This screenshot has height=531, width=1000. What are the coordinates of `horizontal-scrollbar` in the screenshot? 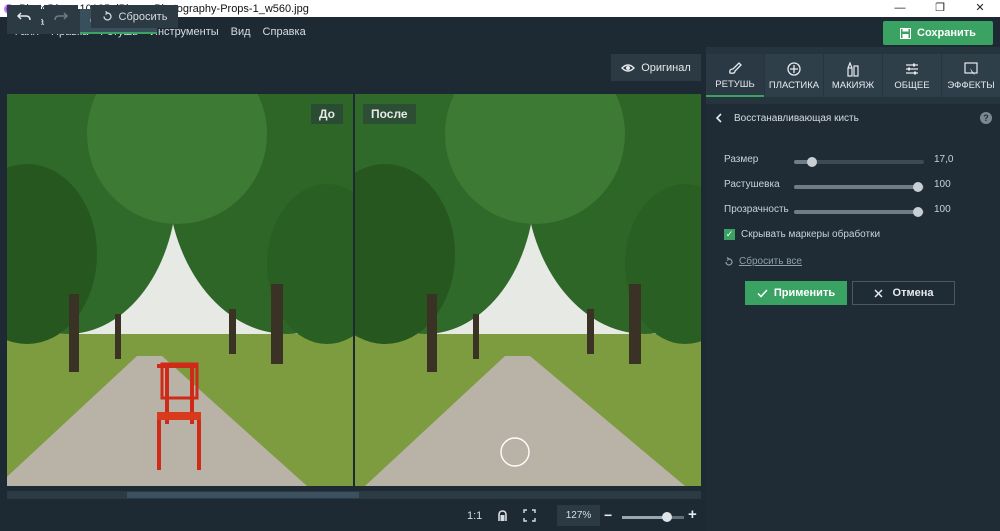 It's located at (354, 495).